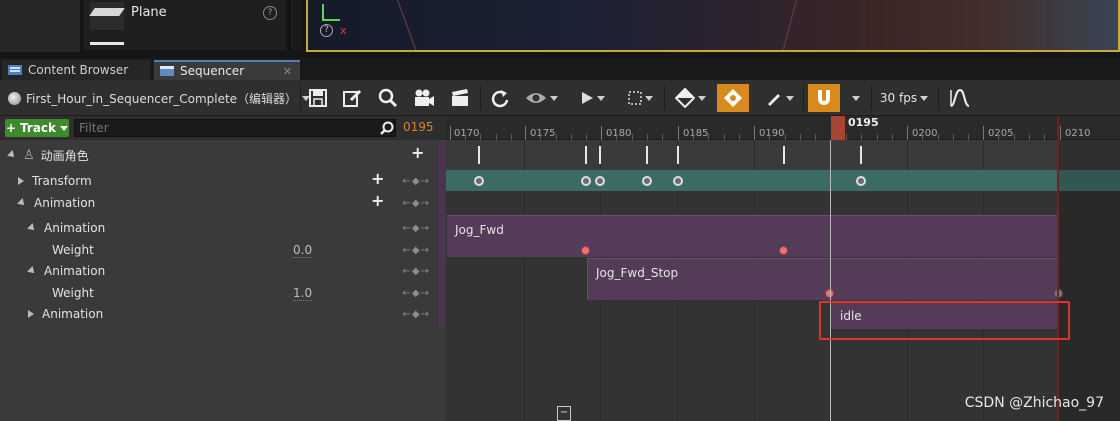  Describe the element at coordinates (460, 98) in the screenshot. I see `shot-button` at that location.